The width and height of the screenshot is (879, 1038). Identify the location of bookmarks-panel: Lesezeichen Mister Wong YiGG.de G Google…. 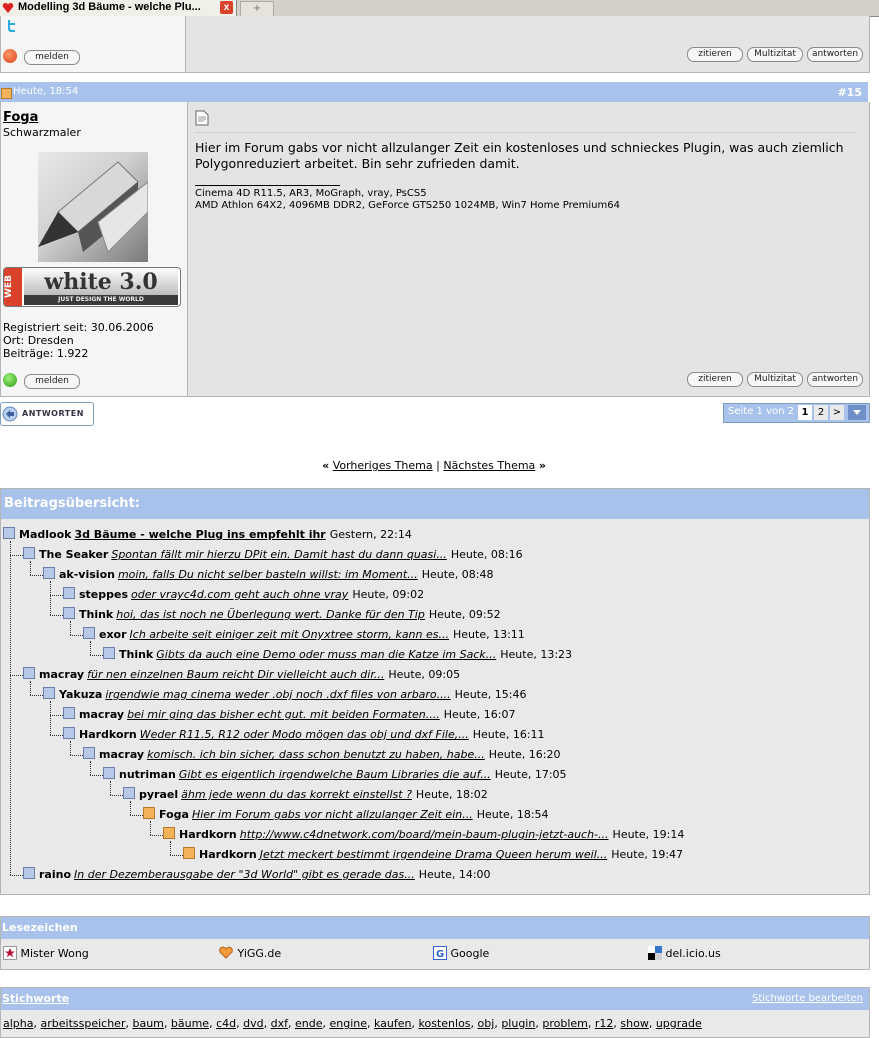
(435, 943).